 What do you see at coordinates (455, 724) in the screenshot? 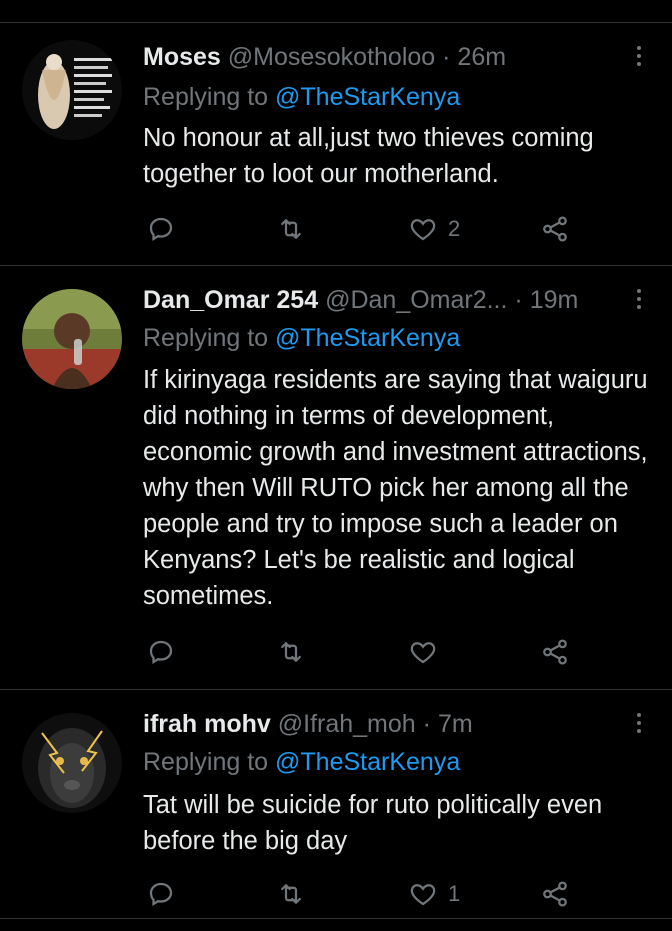
I see `timestamp: 7m` at bounding box center [455, 724].